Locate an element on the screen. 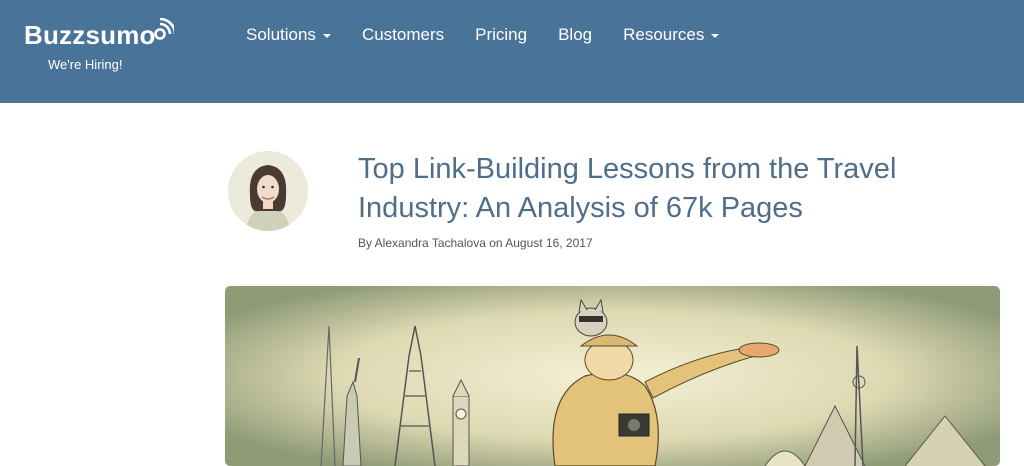 Image resolution: width=1024 pixels, height=466 pixels. nav-pricing-label: Pricing is located at coordinates (501, 34).